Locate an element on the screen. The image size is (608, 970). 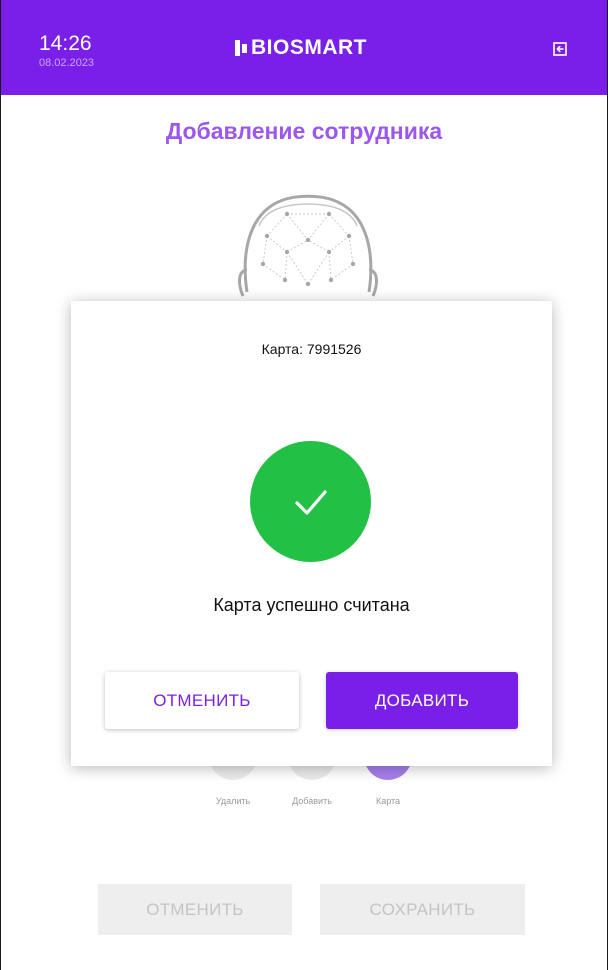
clock-time: 14:26 is located at coordinates (65, 43).